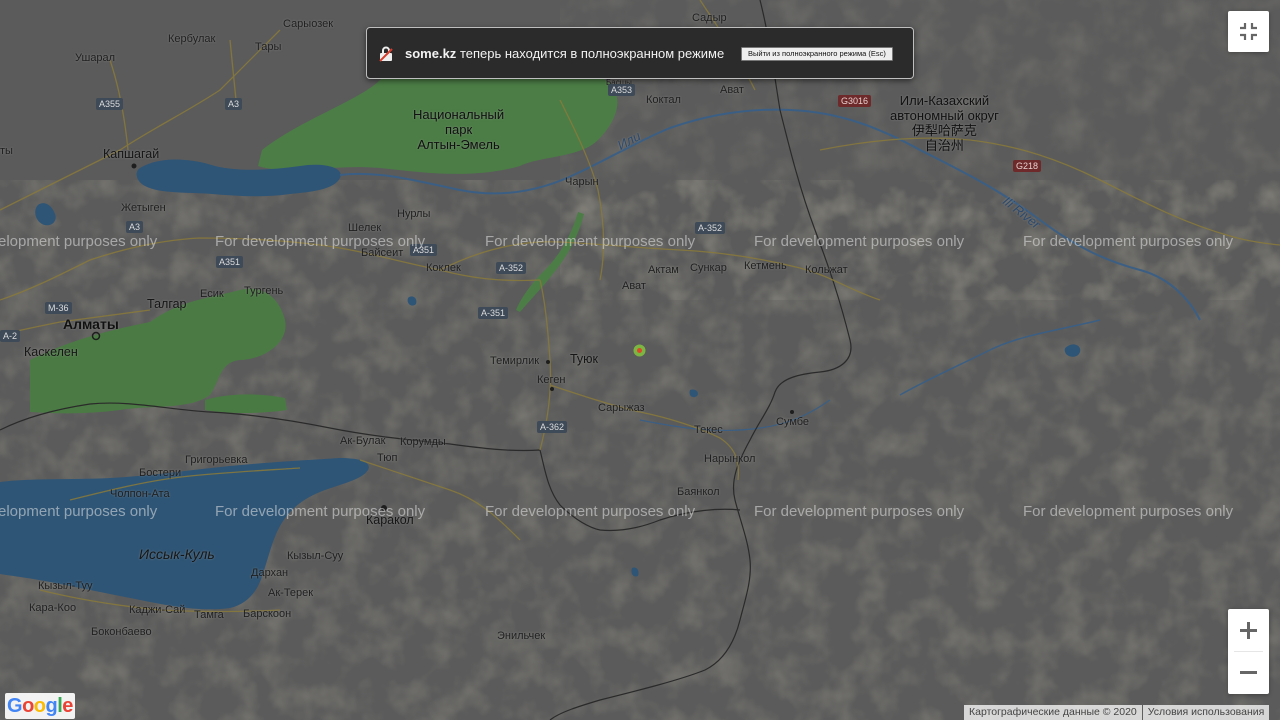 Image resolution: width=1280 pixels, height=720 pixels. Describe the element at coordinates (291, 593) in the screenshot. I see `label-ak-terek: Ак-Терек` at that location.